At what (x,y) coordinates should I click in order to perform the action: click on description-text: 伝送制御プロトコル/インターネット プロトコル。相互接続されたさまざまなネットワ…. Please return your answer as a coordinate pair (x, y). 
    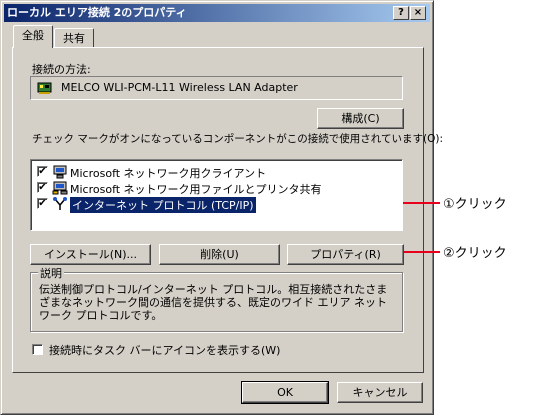
    Looking at the image, I should click on (213, 302).